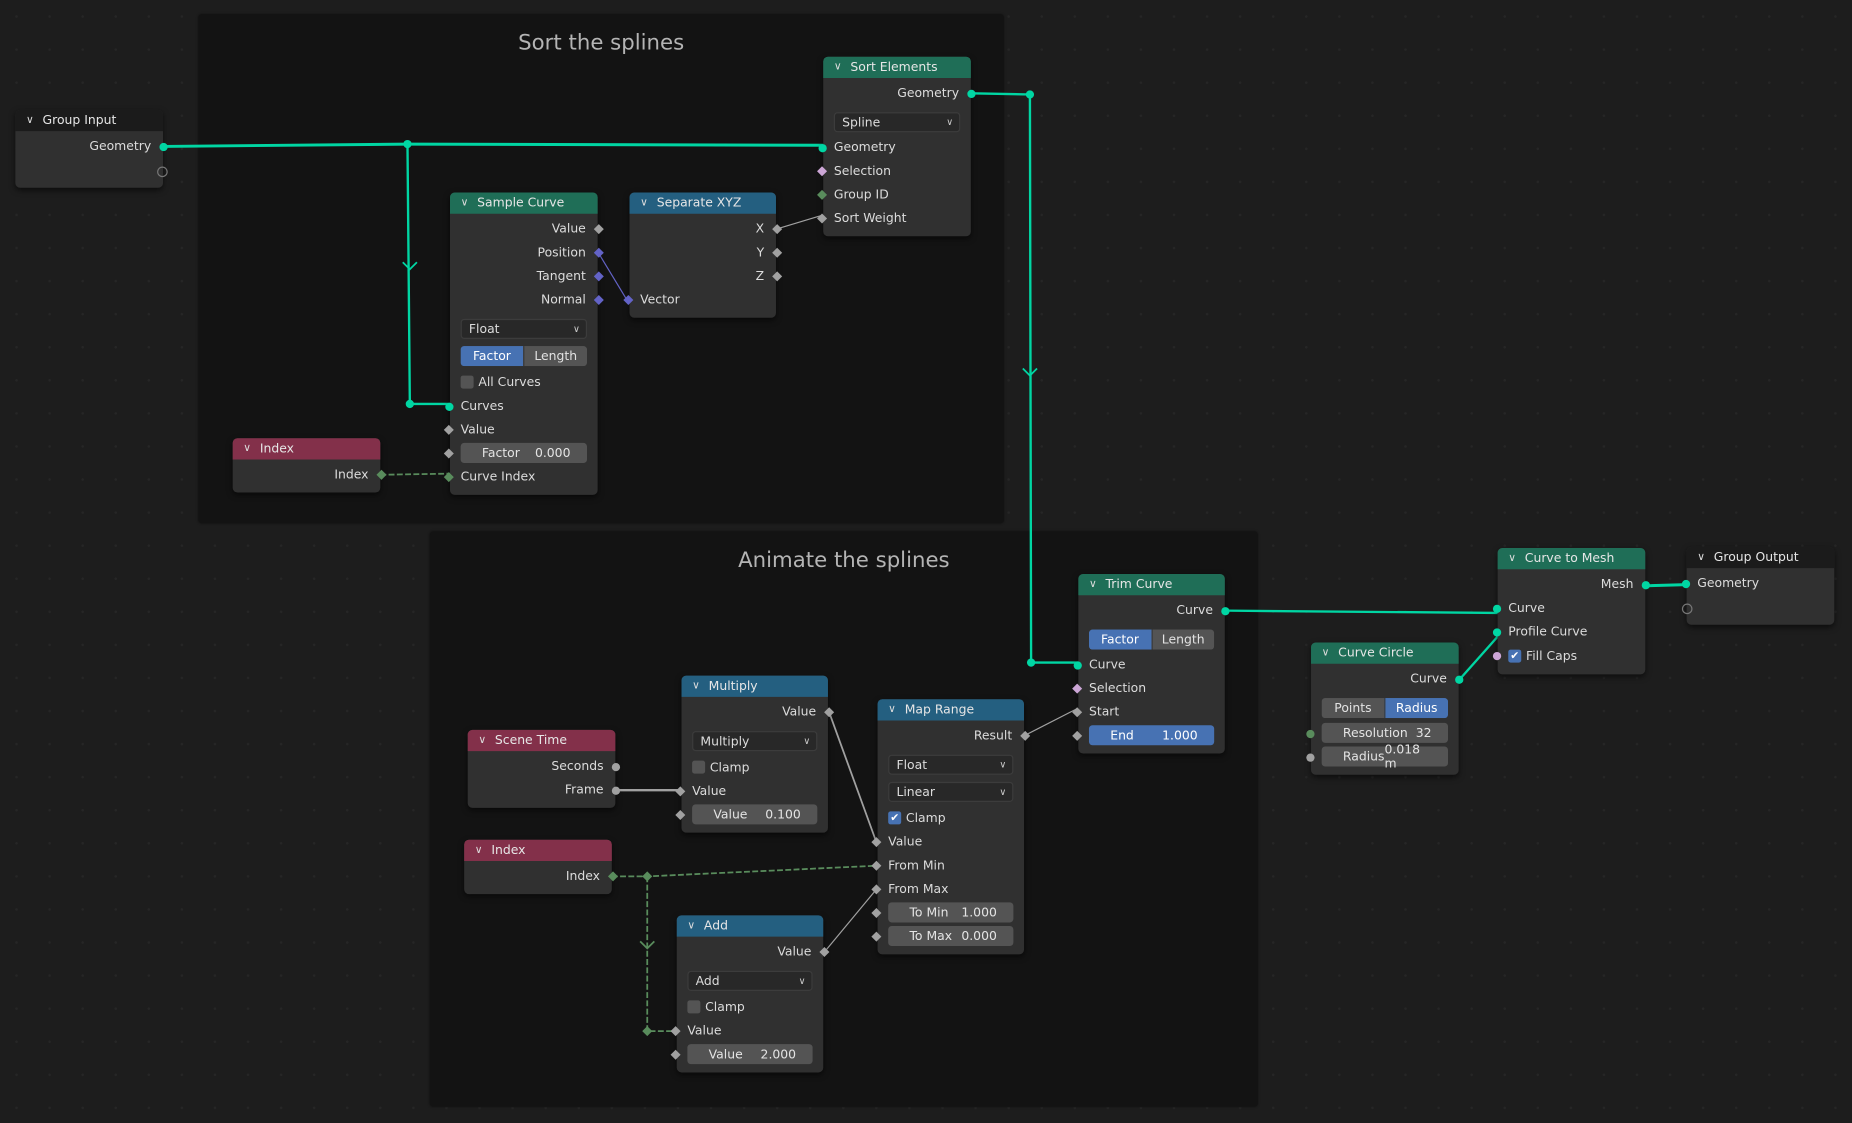 The height and width of the screenshot is (1123, 1852). Describe the element at coordinates (1030, 94) in the screenshot. I see `reroute-node` at that location.